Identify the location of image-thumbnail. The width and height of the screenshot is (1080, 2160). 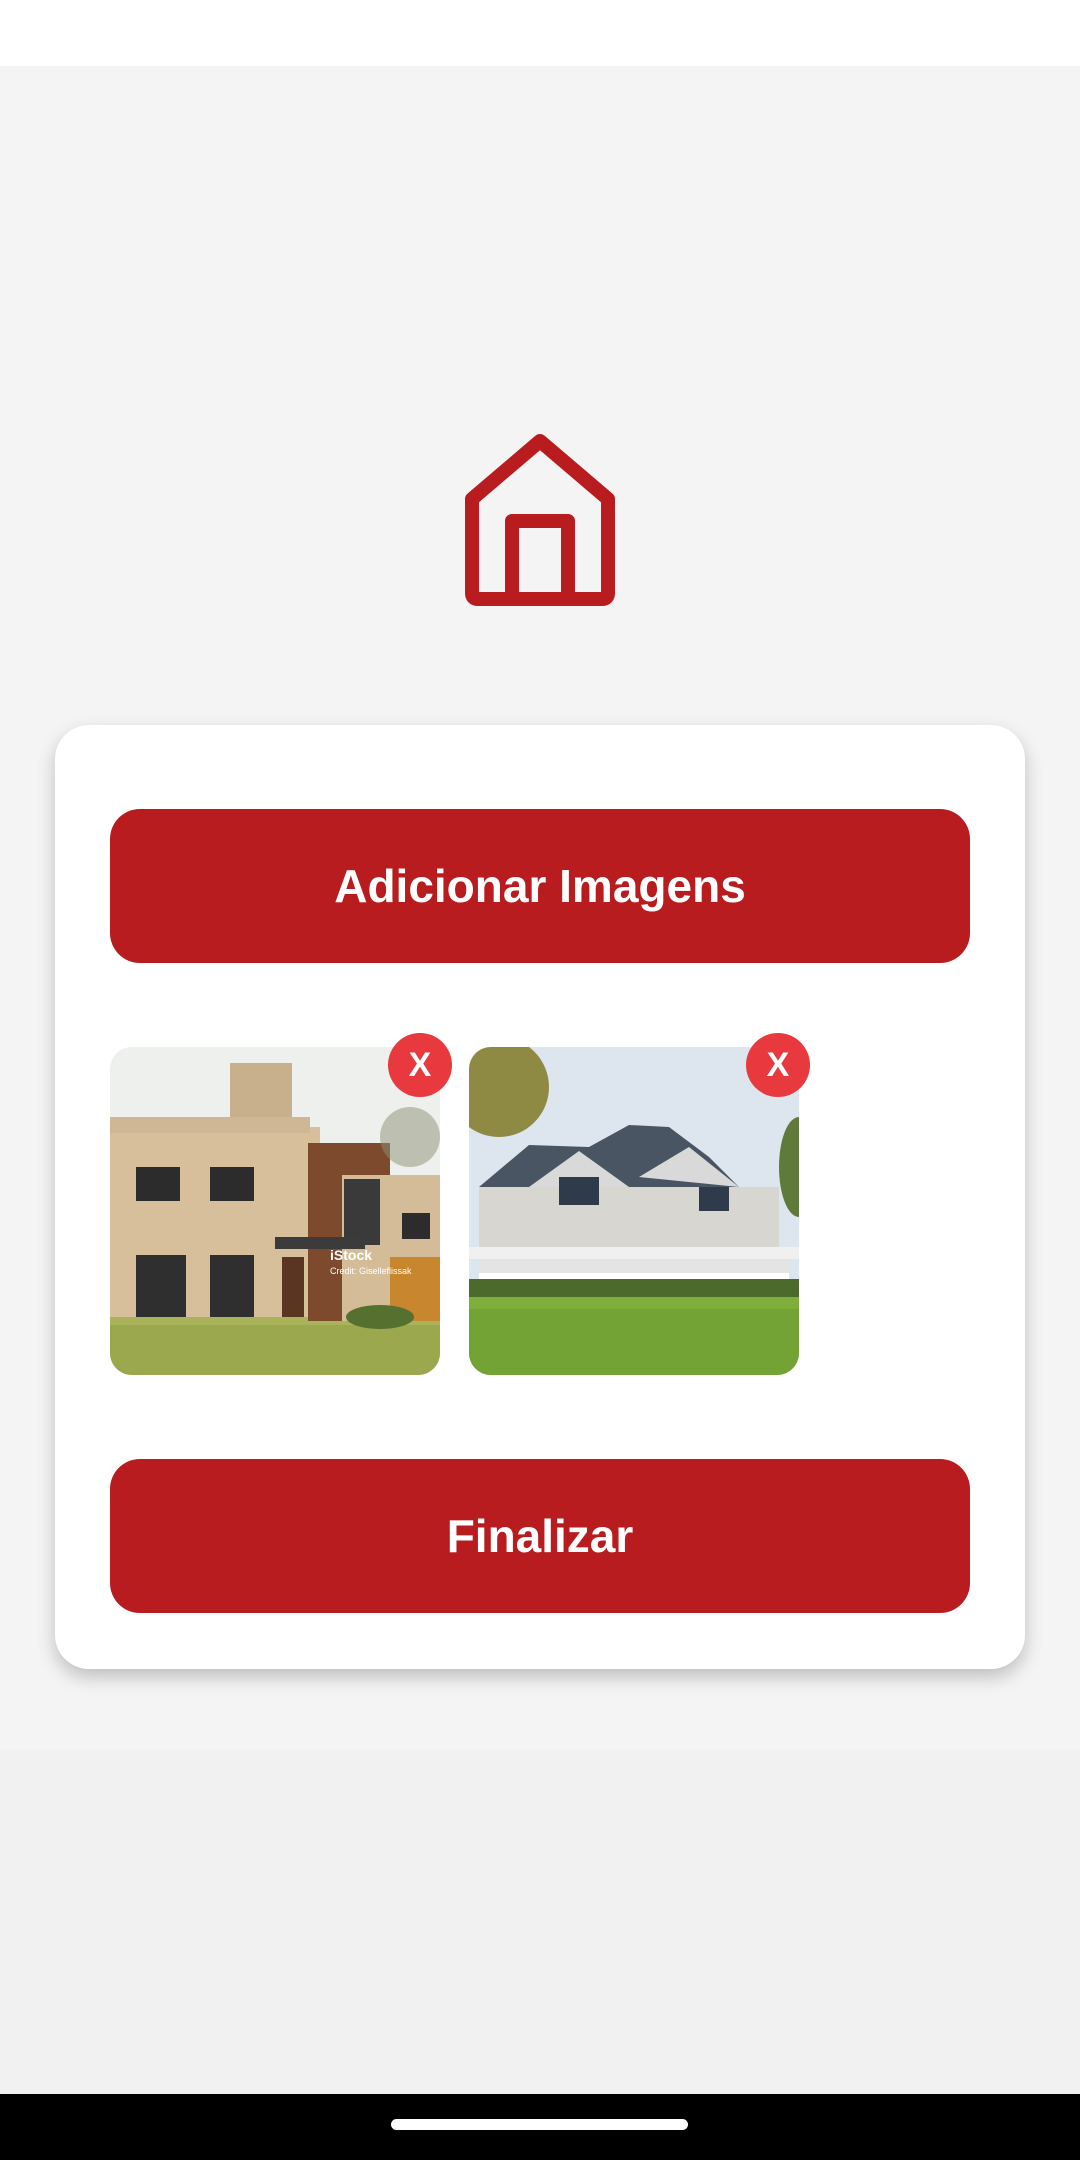
(634, 1211).